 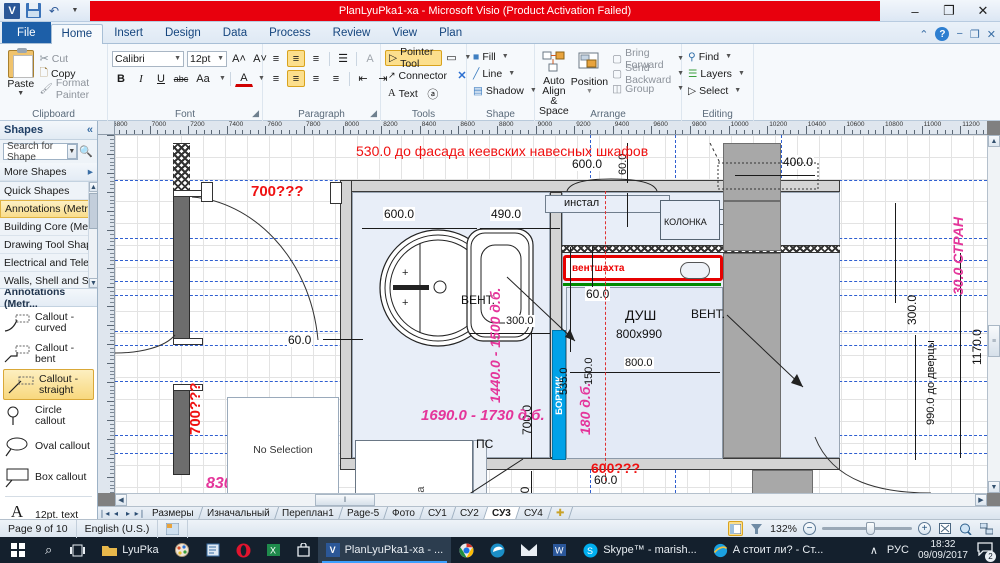 What do you see at coordinates (148, 58) in the screenshot?
I see `font-family-input: Calibri ▼` at bounding box center [148, 58].